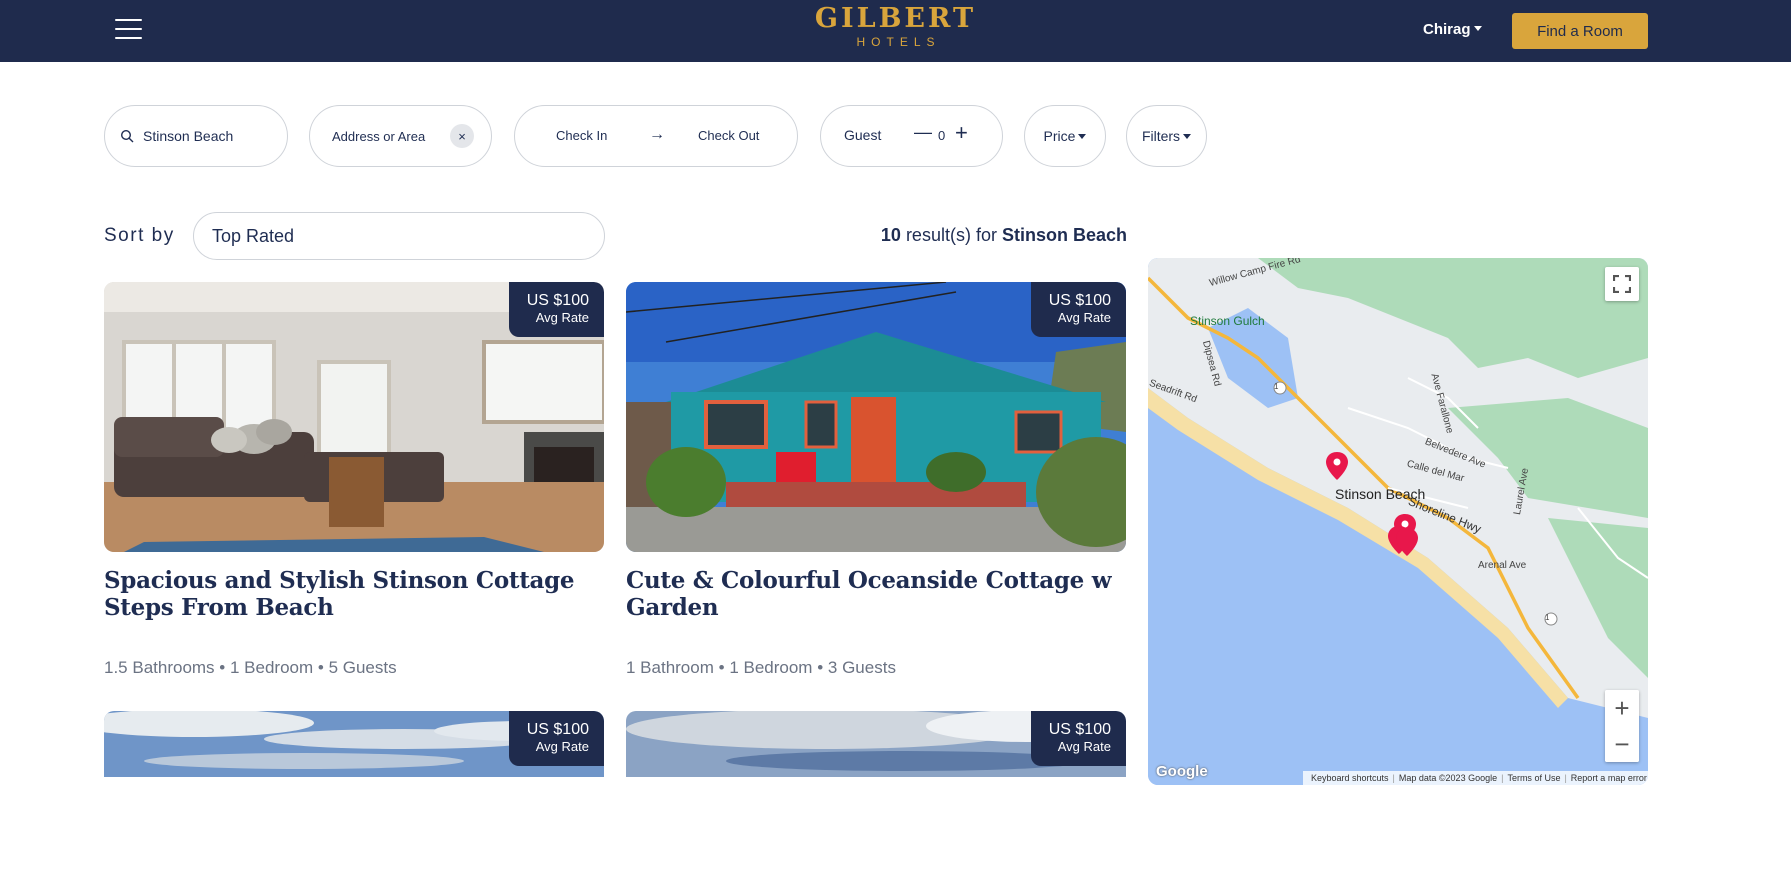  I want to click on search-value: Stinson Beach, so click(188, 136).